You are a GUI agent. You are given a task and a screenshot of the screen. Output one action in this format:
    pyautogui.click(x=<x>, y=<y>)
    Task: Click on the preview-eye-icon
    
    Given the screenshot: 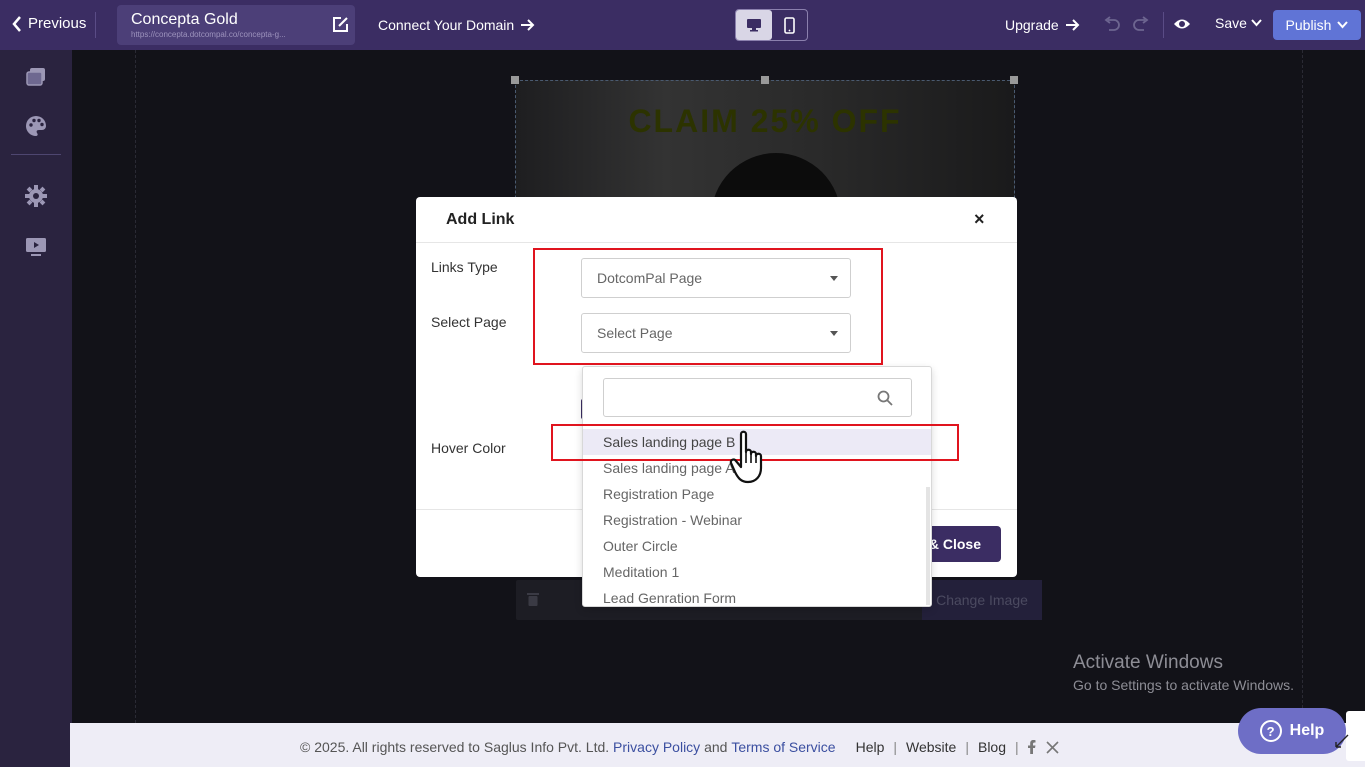 What is the action you would take?
    pyautogui.click(x=1182, y=24)
    